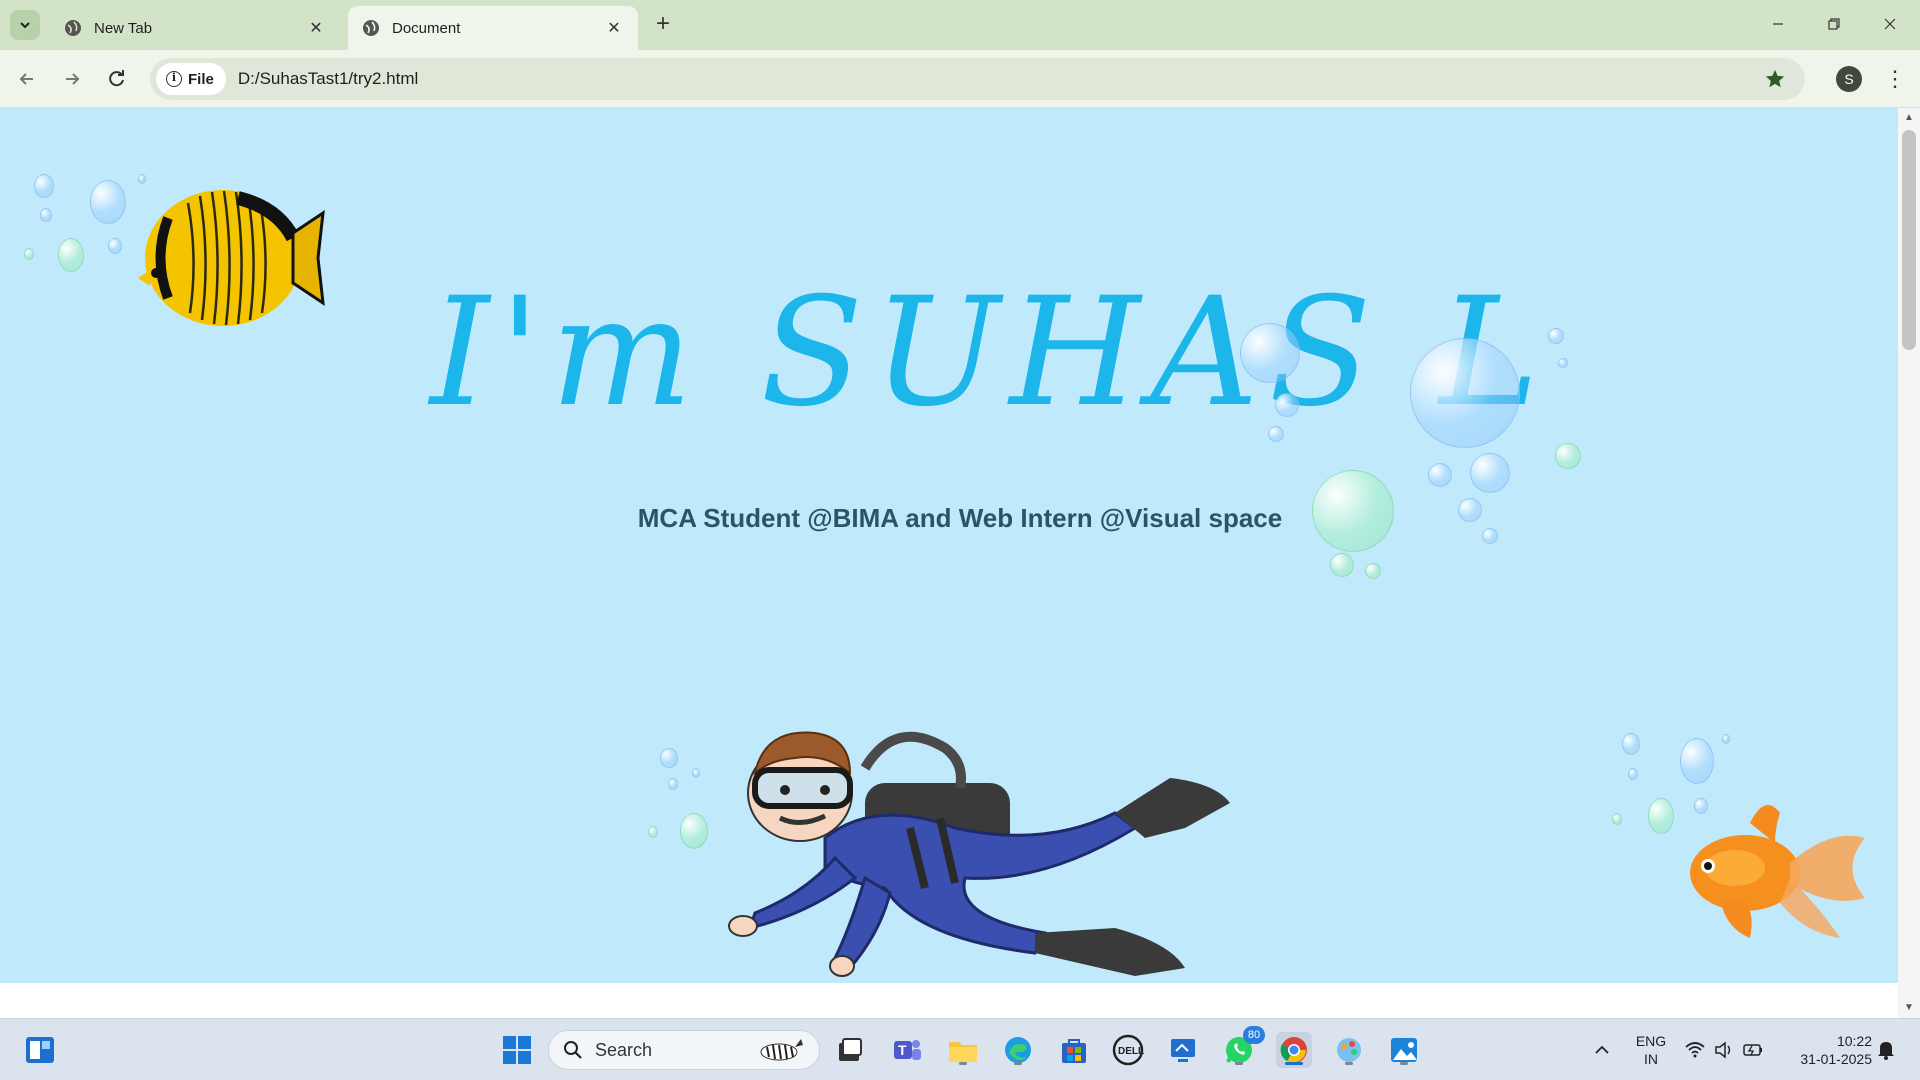 The image size is (1920, 1080). Describe the element at coordinates (684, 1050) in the screenshot. I see `taskbar-search: Search` at that location.